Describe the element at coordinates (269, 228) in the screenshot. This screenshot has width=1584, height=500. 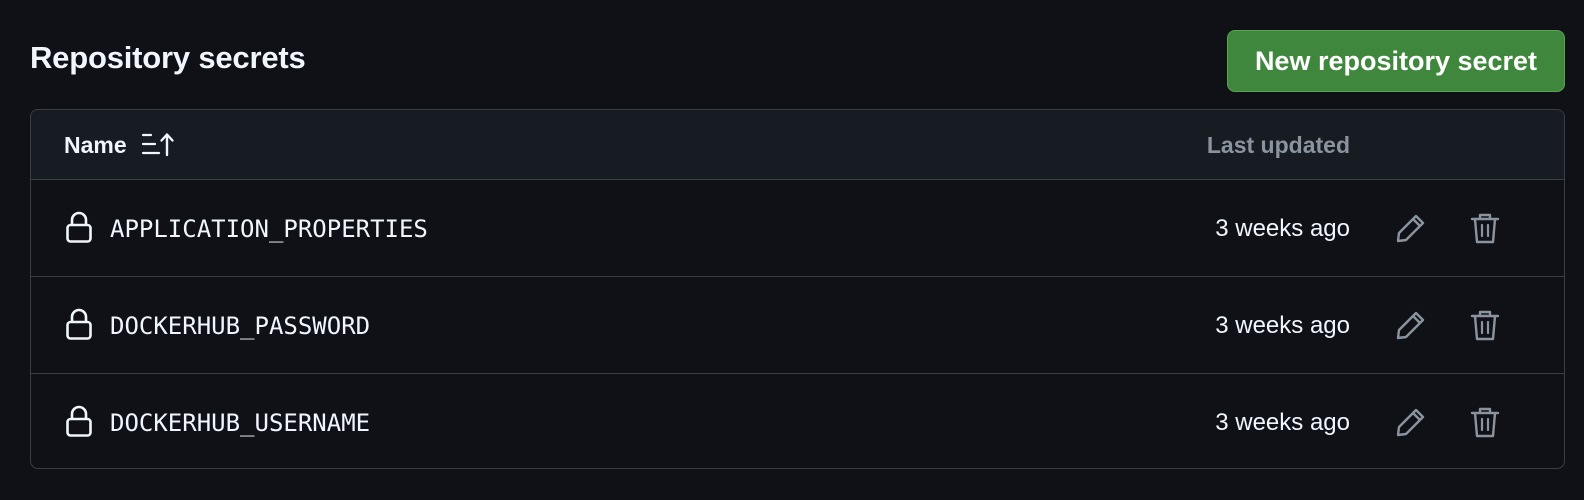
I see `secret-name: APPLICATION_PROPERTIES` at that location.